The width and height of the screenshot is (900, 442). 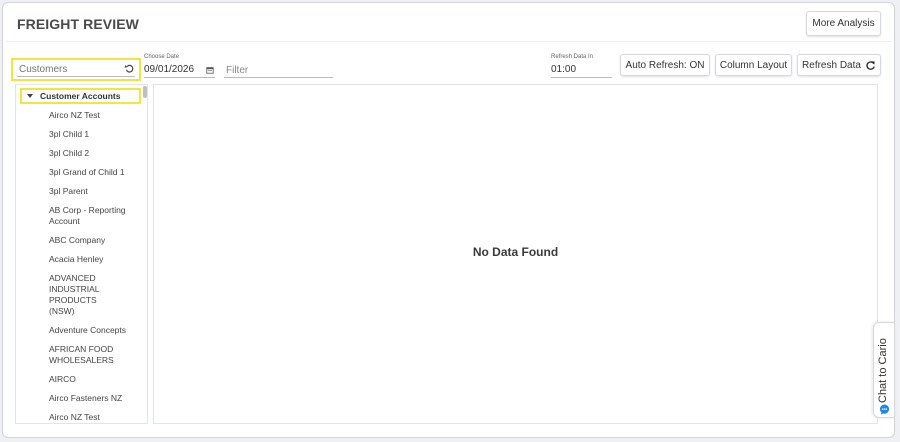 I want to click on calendar-icon, so click(x=210, y=70).